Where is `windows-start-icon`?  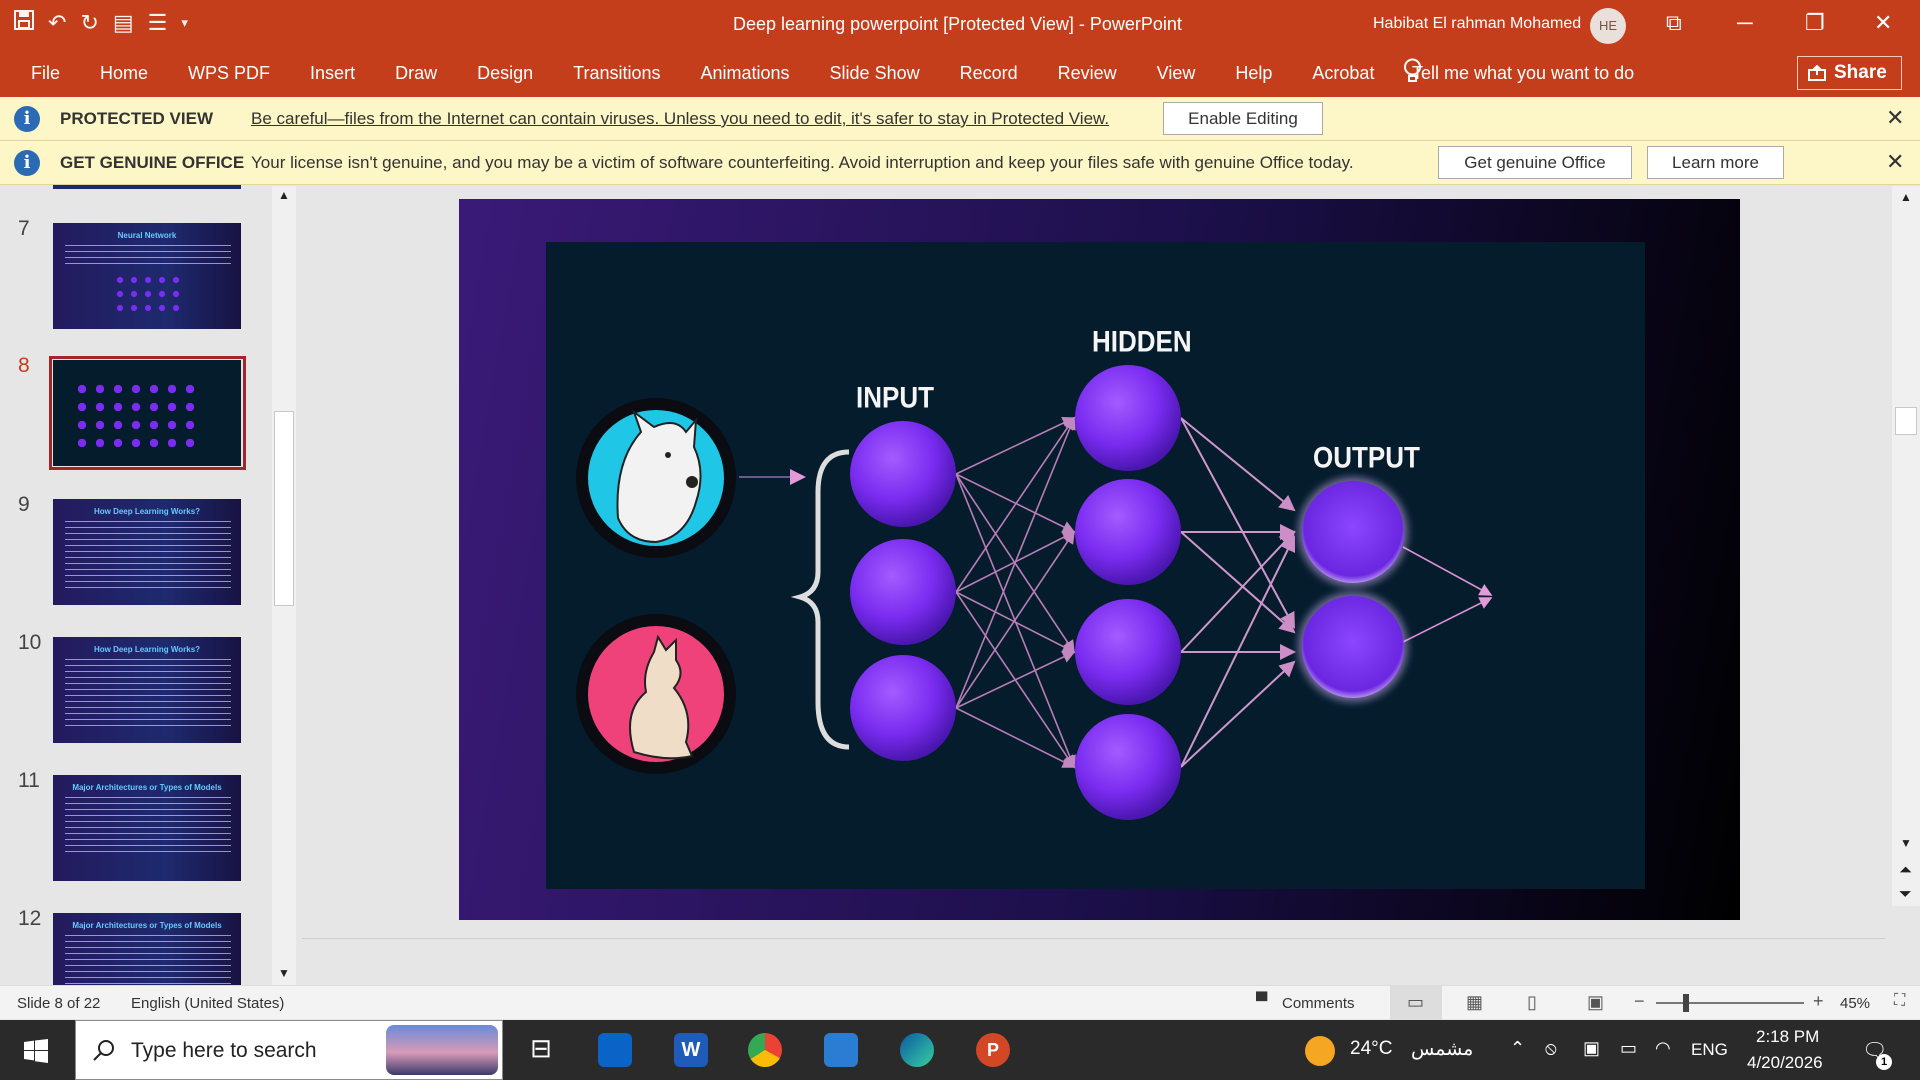 windows-start-icon is located at coordinates (36, 1051).